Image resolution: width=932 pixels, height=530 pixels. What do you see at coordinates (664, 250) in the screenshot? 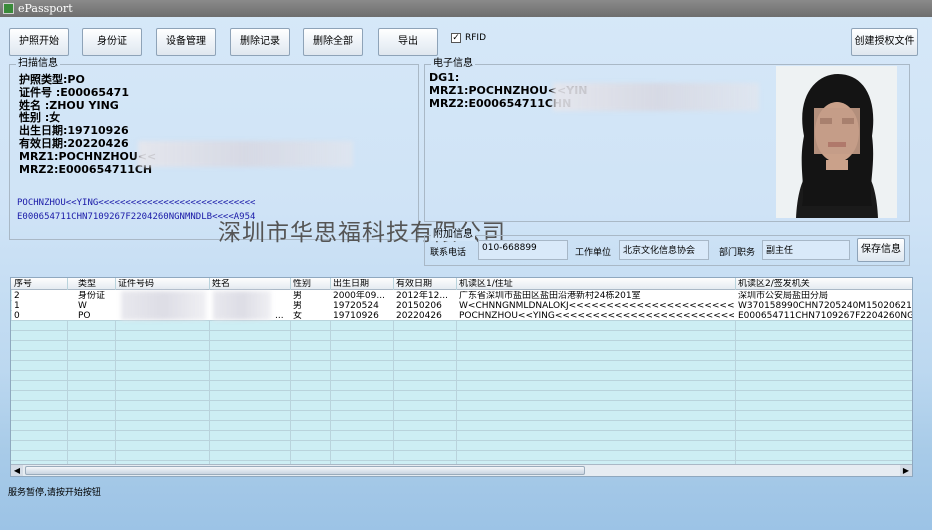
I see `company-input: 北京文化信息协会` at bounding box center [664, 250].